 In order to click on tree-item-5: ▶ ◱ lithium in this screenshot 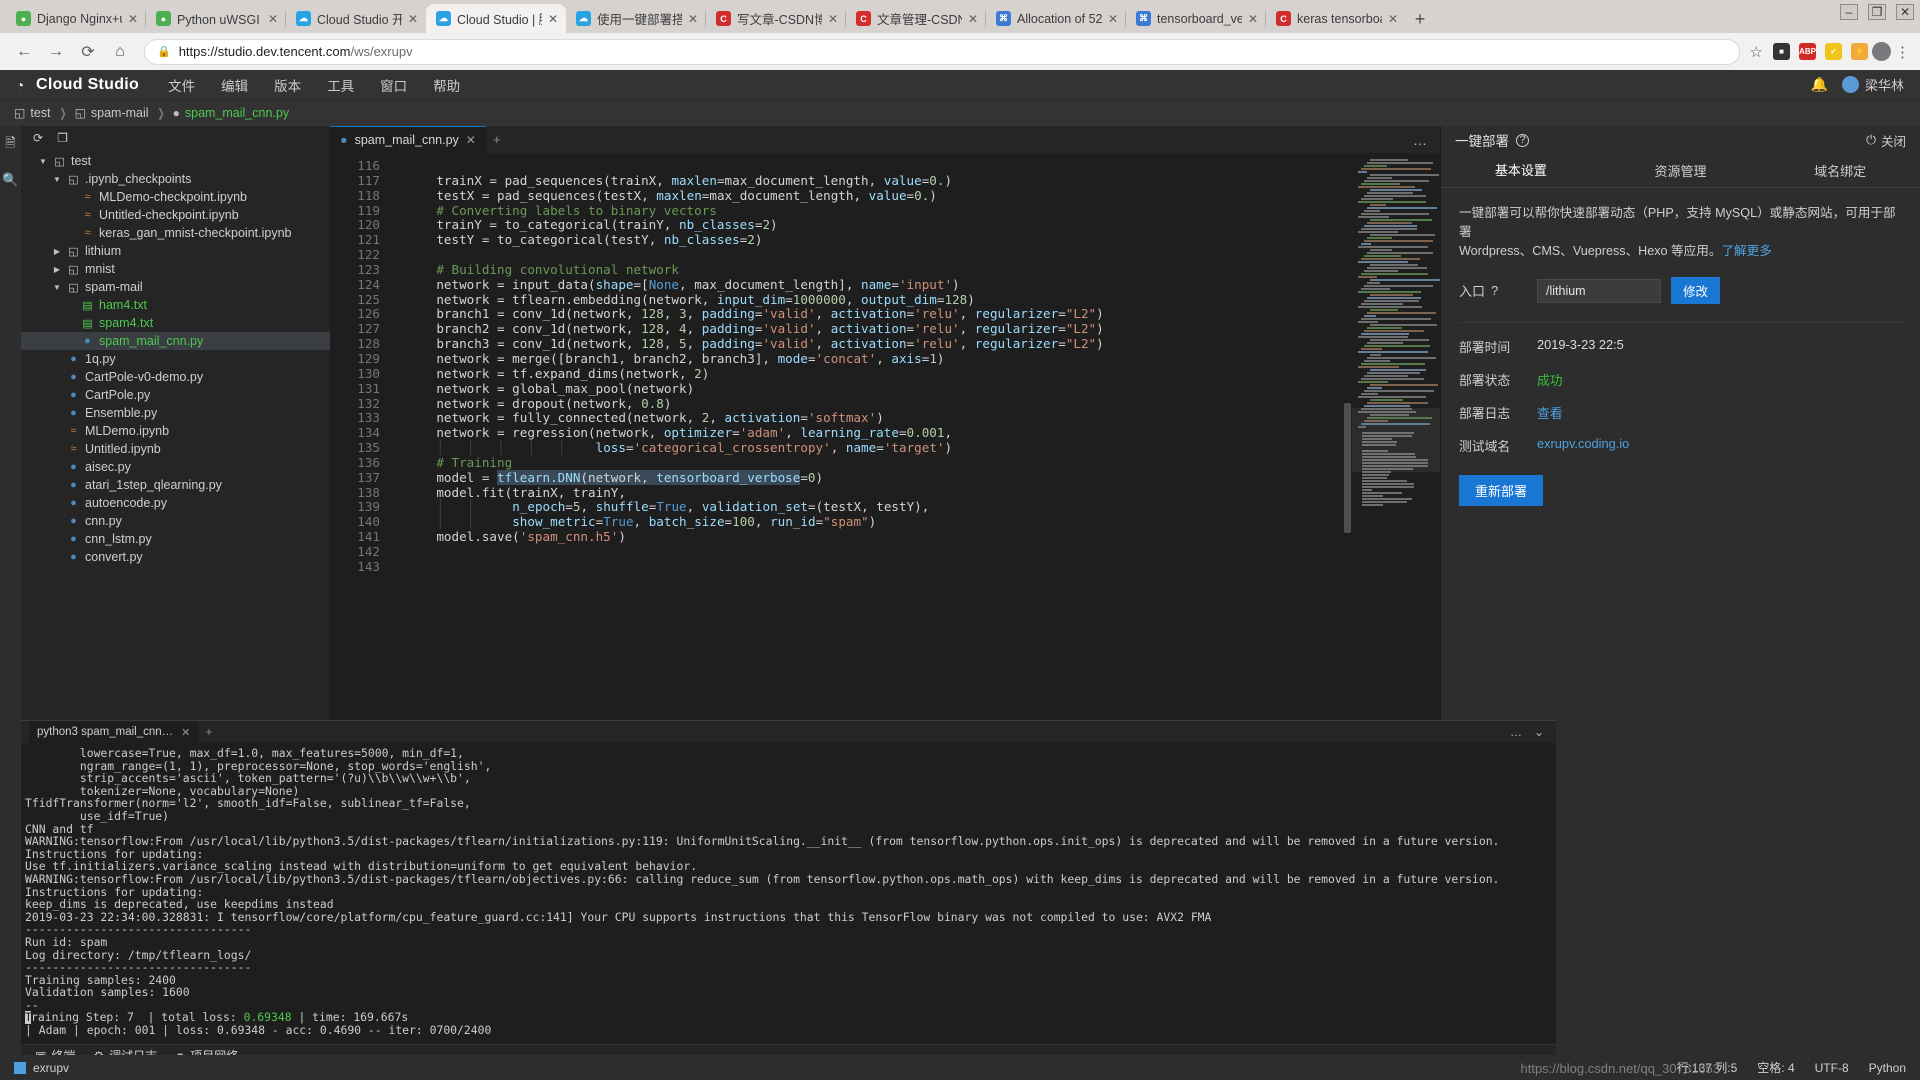, I will do `click(175, 251)`.